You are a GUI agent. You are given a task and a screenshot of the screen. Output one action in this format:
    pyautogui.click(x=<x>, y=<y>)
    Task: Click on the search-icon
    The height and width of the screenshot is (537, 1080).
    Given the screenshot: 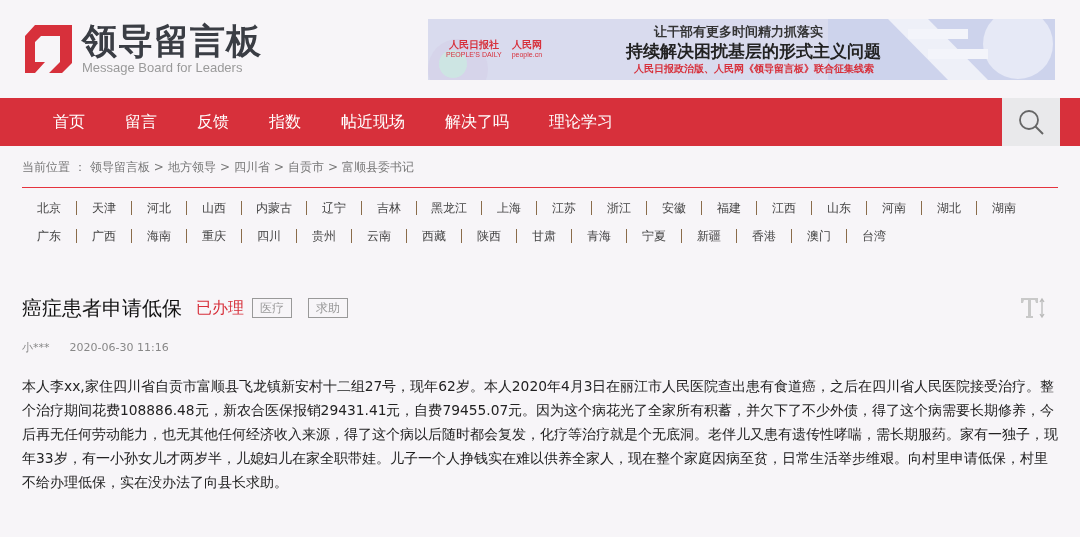 What is the action you would take?
    pyautogui.click(x=1031, y=122)
    